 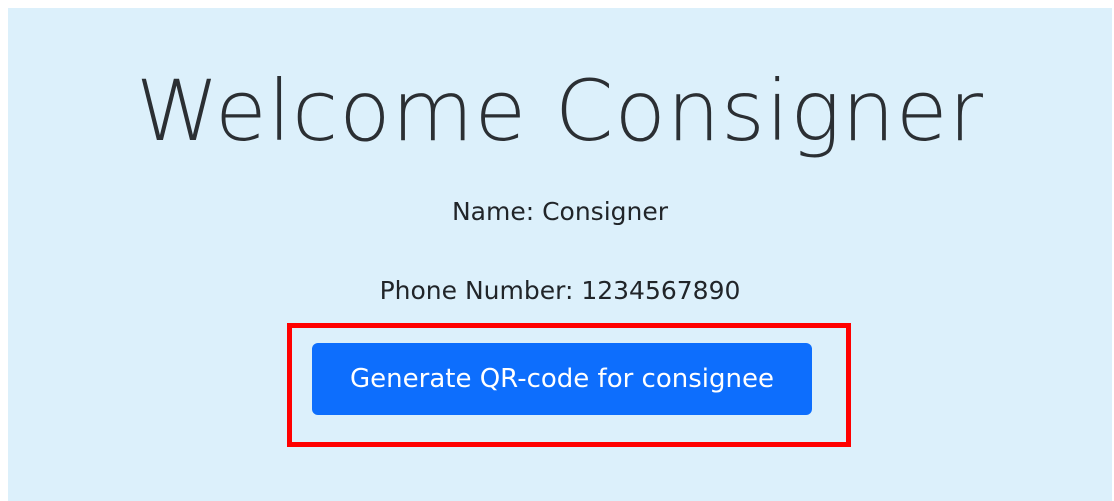 I want to click on page-title: Welcome Consigner, so click(x=560, y=111).